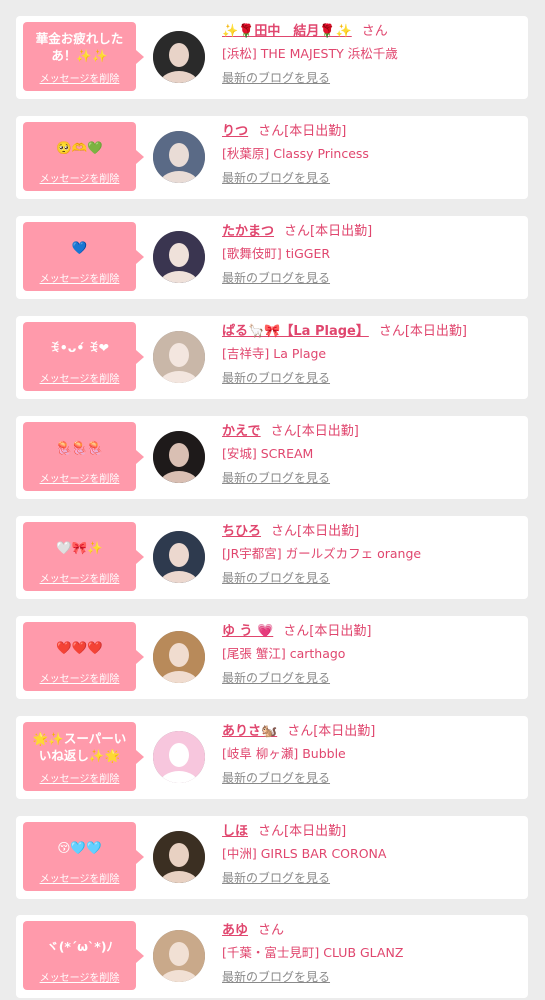  Describe the element at coordinates (241, 531) in the screenshot. I see `cast-name-link: ちひろ` at that location.